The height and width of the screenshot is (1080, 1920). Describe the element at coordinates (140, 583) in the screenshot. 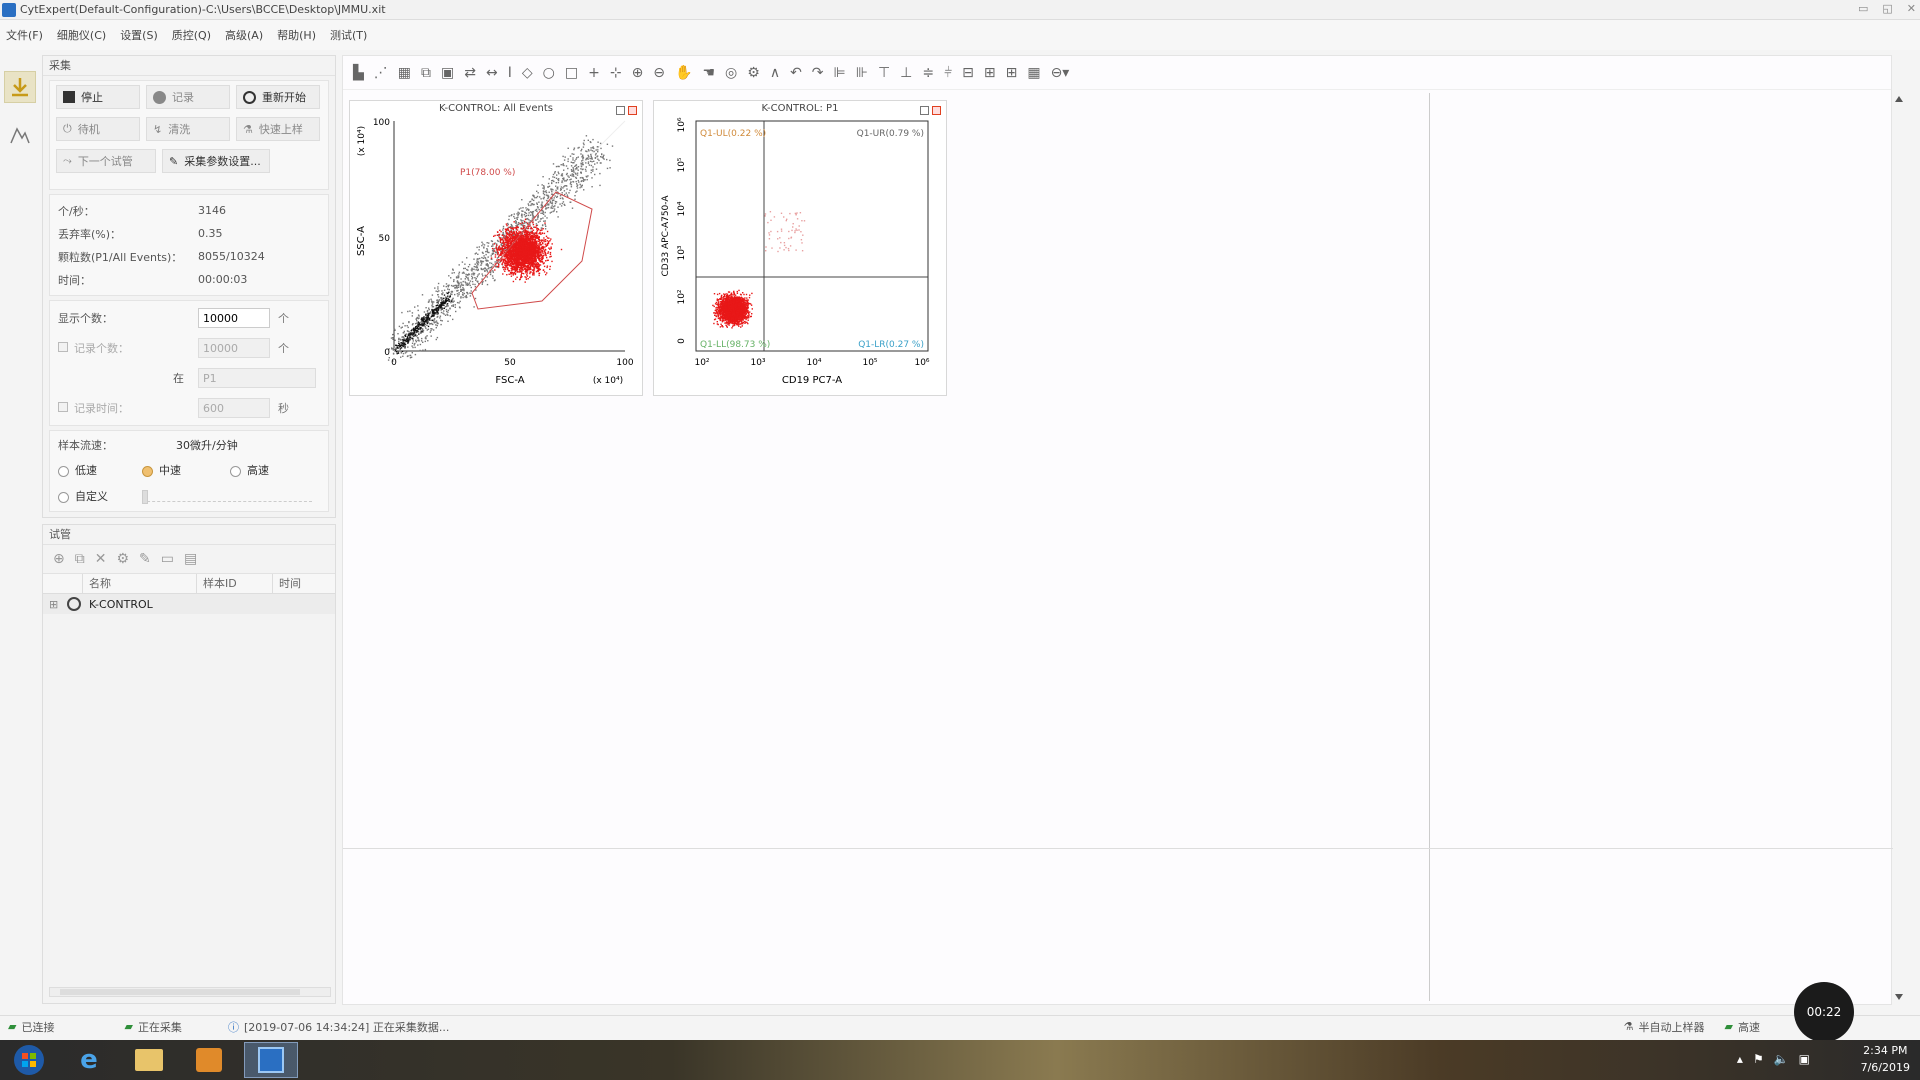

I see `tube-col-name: 名称` at that location.